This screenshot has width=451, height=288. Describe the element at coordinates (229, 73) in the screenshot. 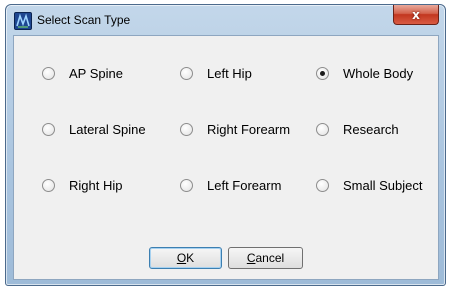

I see `radio-label: Left Hip` at that location.